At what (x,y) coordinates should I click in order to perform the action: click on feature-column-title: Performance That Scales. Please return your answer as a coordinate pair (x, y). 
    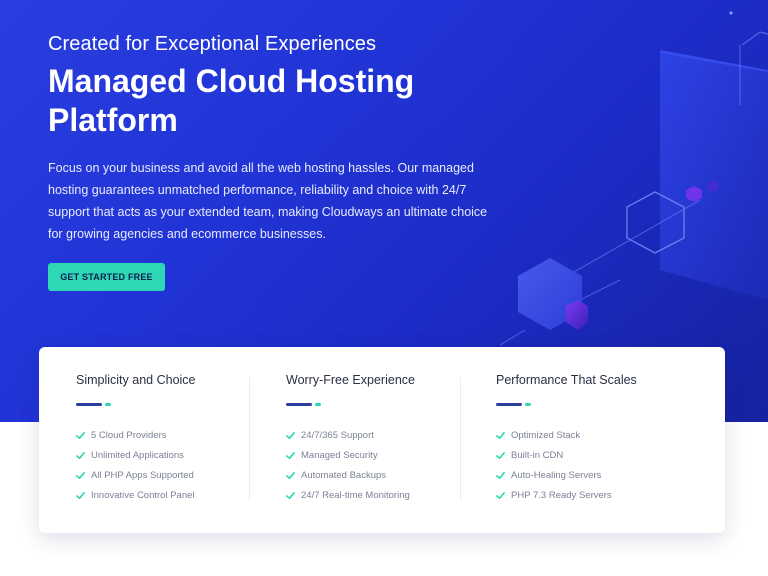
    Looking at the image, I should click on (566, 380).